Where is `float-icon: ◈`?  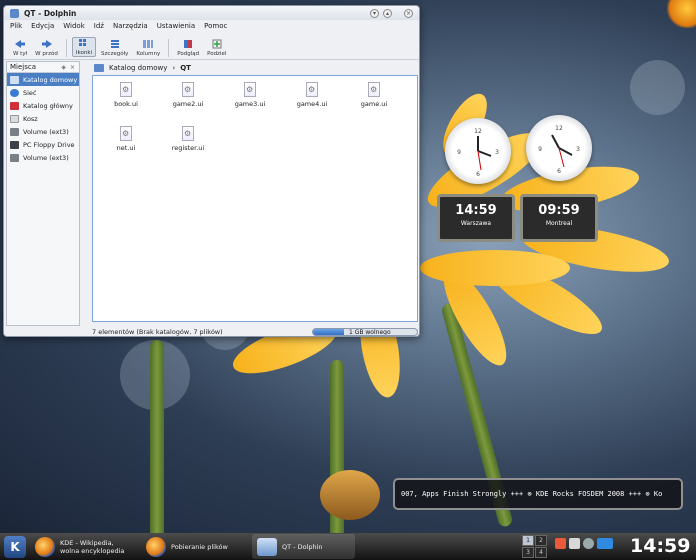 float-icon: ◈ is located at coordinates (63, 67).